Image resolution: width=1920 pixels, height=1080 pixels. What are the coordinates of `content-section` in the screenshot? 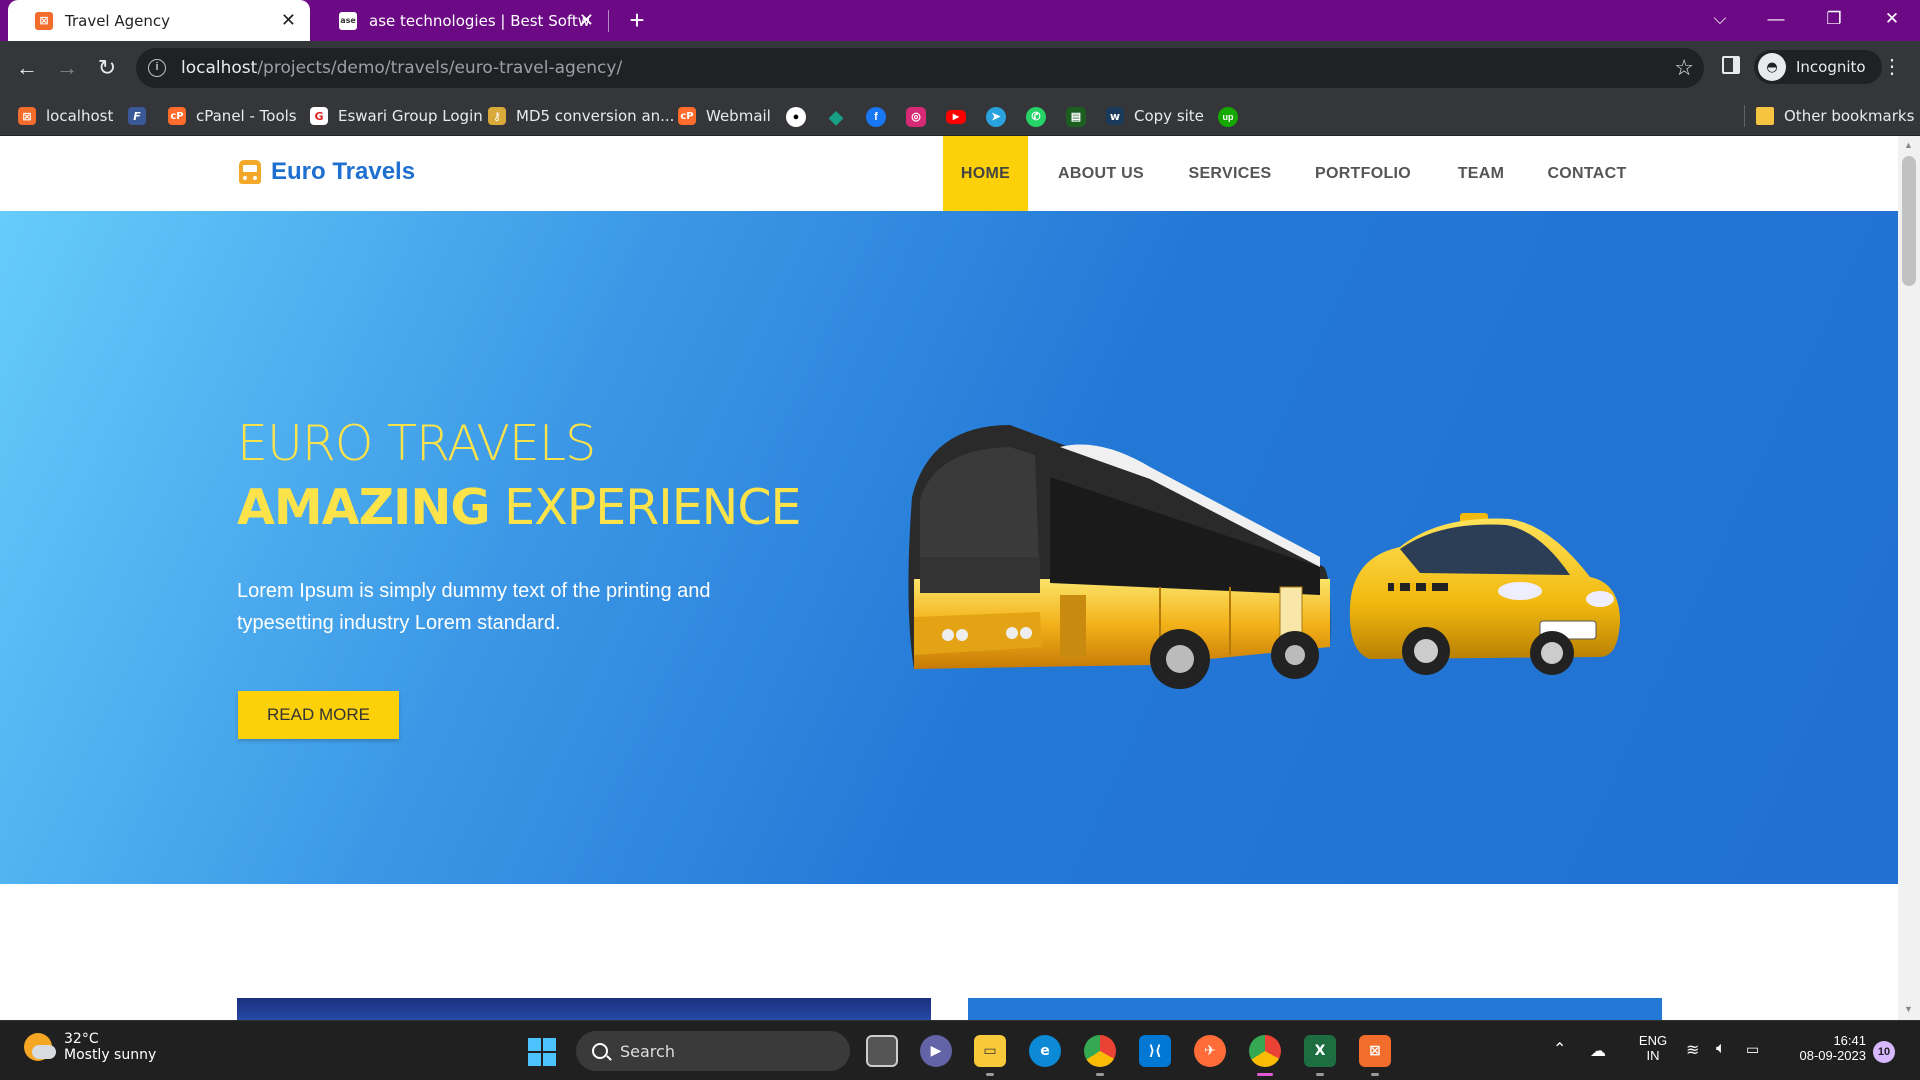 It's located at (949, 952).